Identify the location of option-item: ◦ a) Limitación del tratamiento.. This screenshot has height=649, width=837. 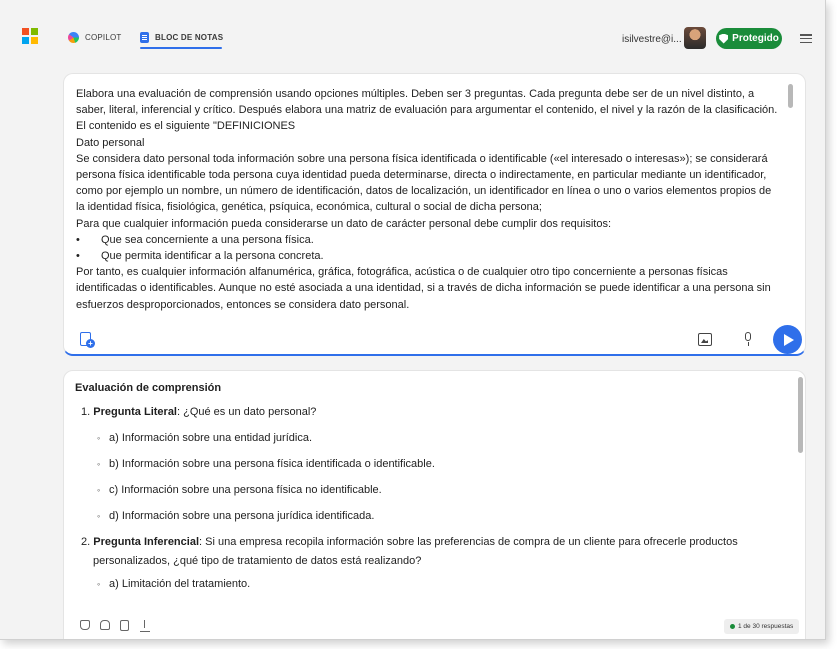
(174, 584).